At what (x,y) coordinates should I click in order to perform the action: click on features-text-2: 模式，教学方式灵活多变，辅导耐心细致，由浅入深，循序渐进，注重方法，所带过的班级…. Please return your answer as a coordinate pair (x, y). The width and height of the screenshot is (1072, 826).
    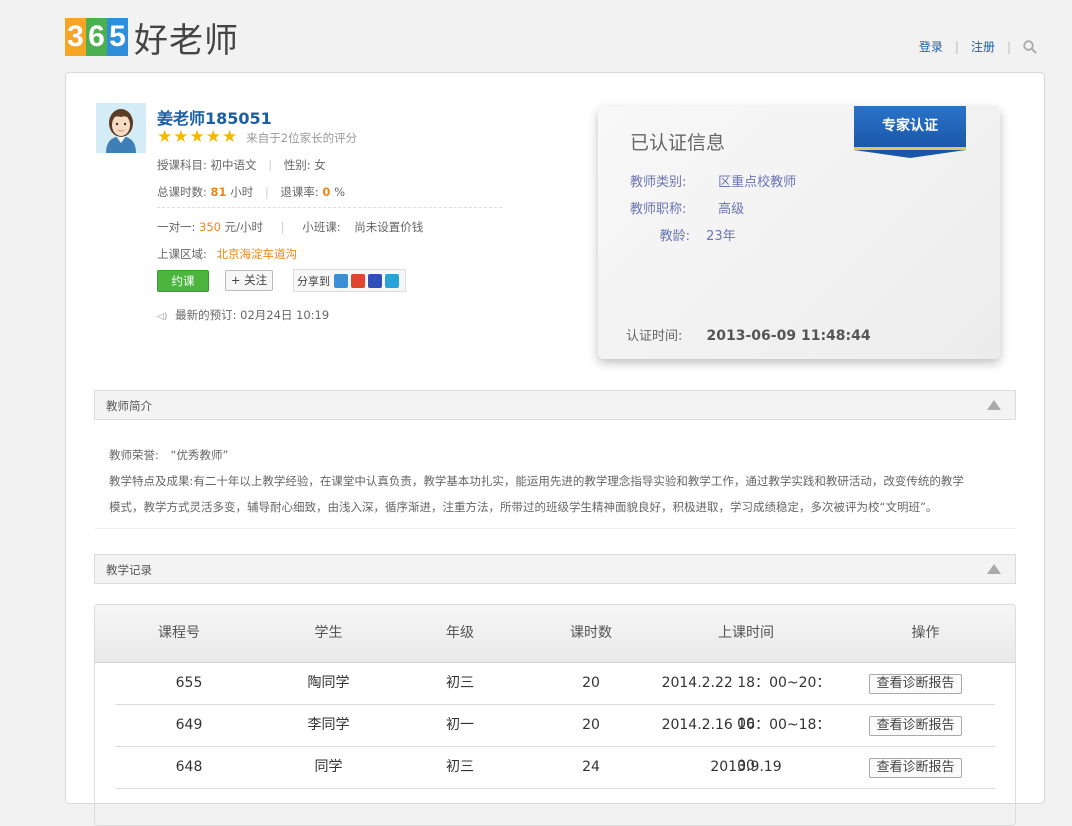
    Looking at the image, I should click on (523, 507).